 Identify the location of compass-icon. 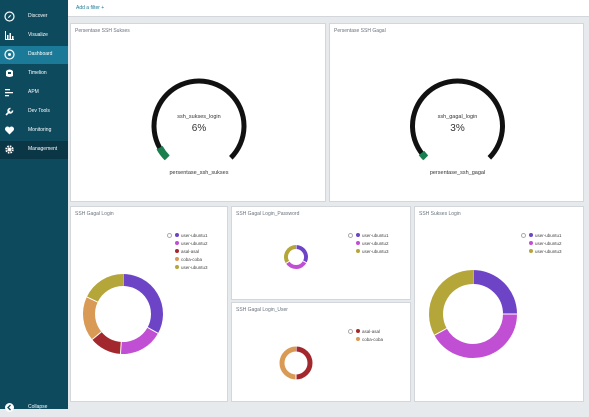
(9, 16).